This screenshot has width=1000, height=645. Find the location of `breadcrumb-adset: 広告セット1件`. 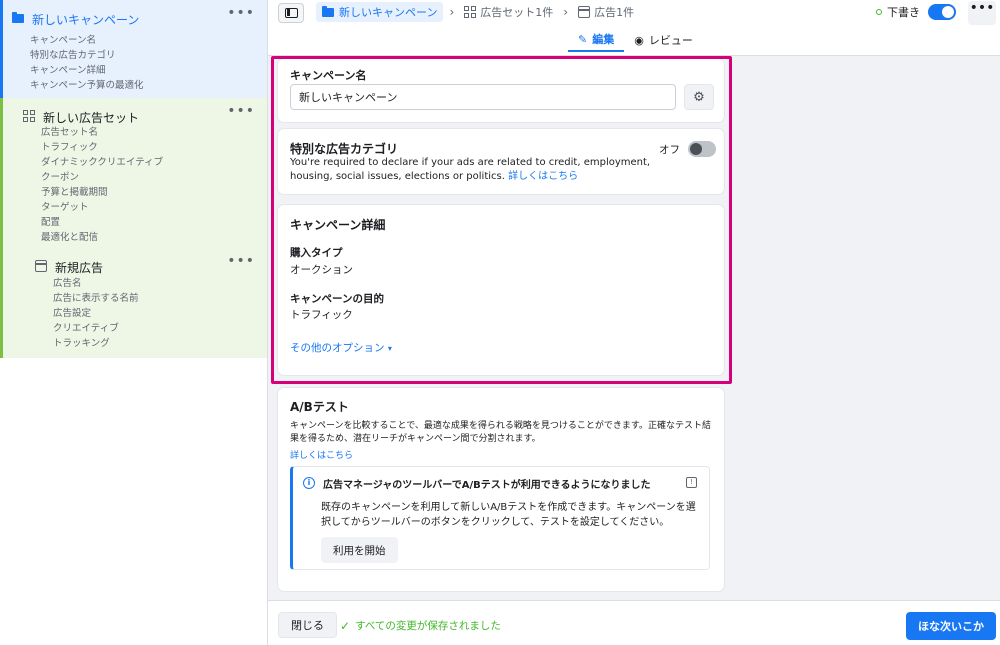

breadcrumb-adset: 広告セット1件 is located at coordinates (508, 12).